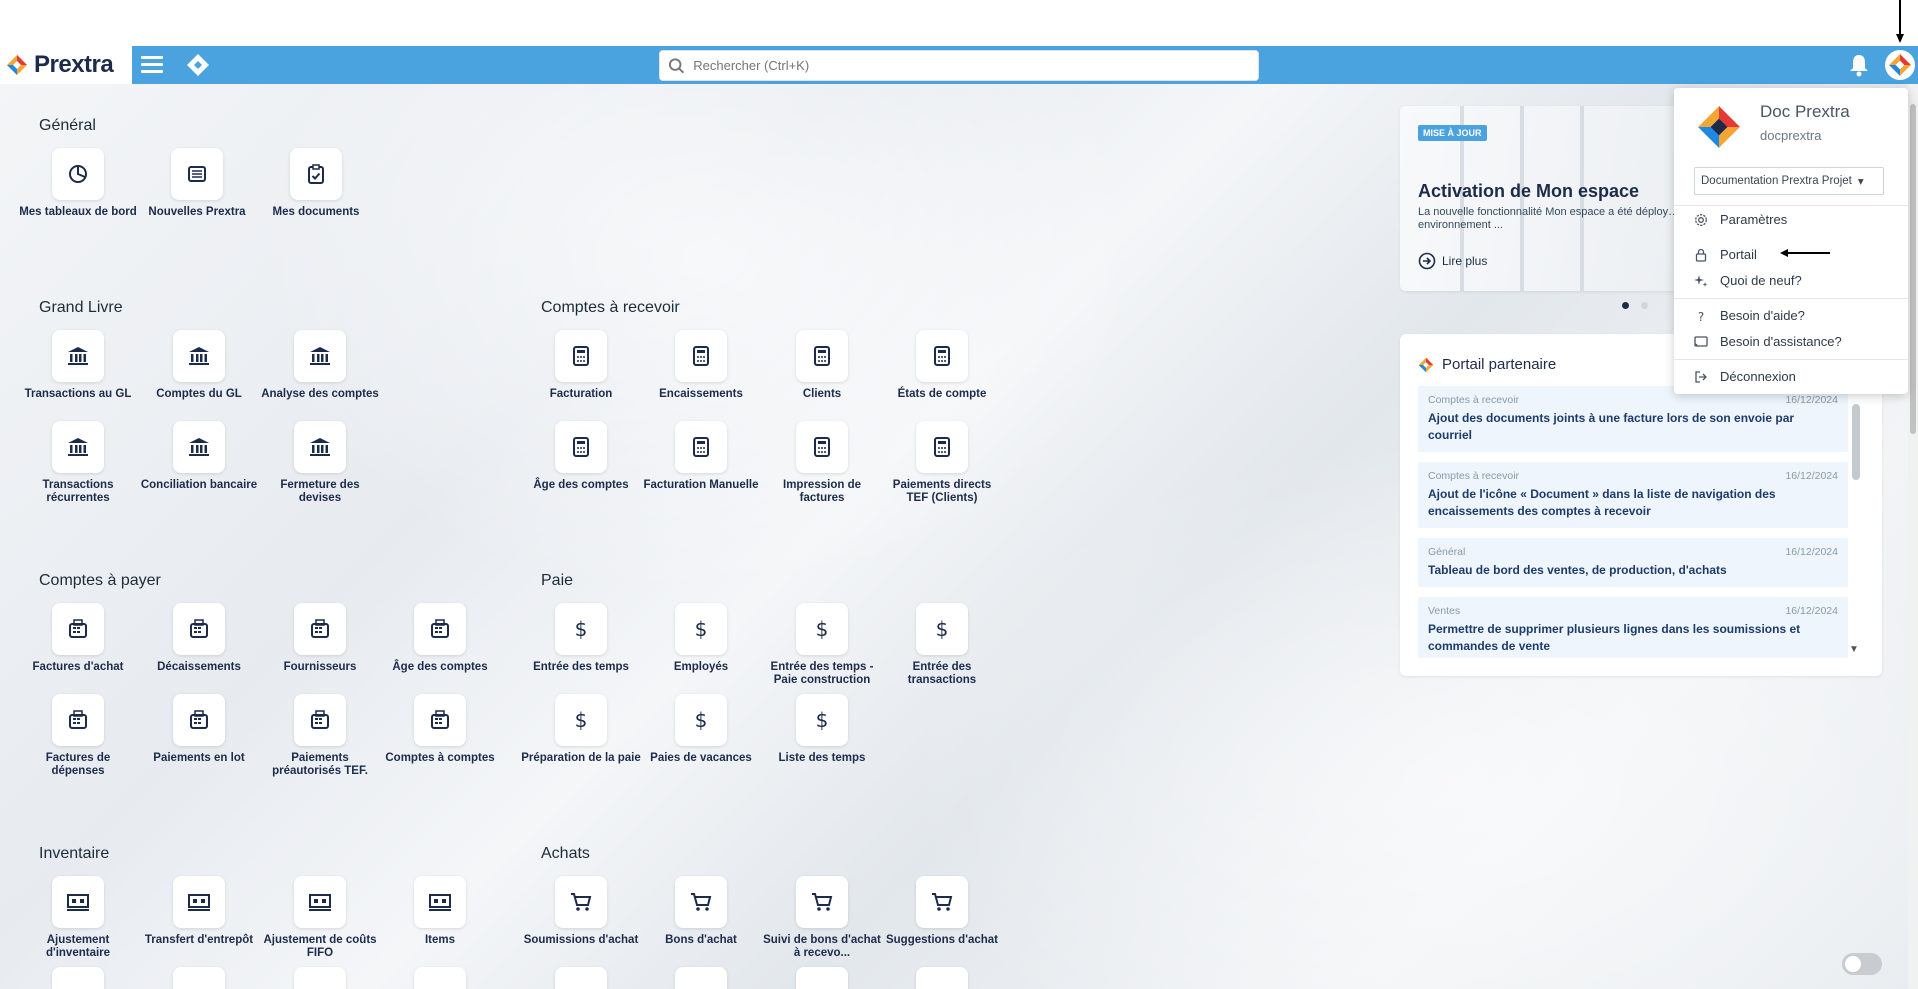 The width and height of the screenshot is (1918, 989). I want to click on menu-item-assistance: Besoin d'assistance?, so click(1768, 341).